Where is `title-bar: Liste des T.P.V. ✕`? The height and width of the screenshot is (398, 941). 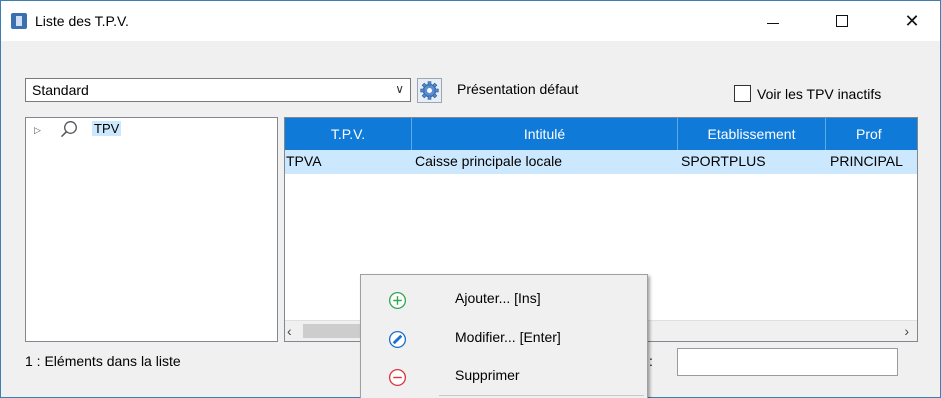 title-bar: Liste des T.P.V. ✕ is located at coordinates (470, 21).